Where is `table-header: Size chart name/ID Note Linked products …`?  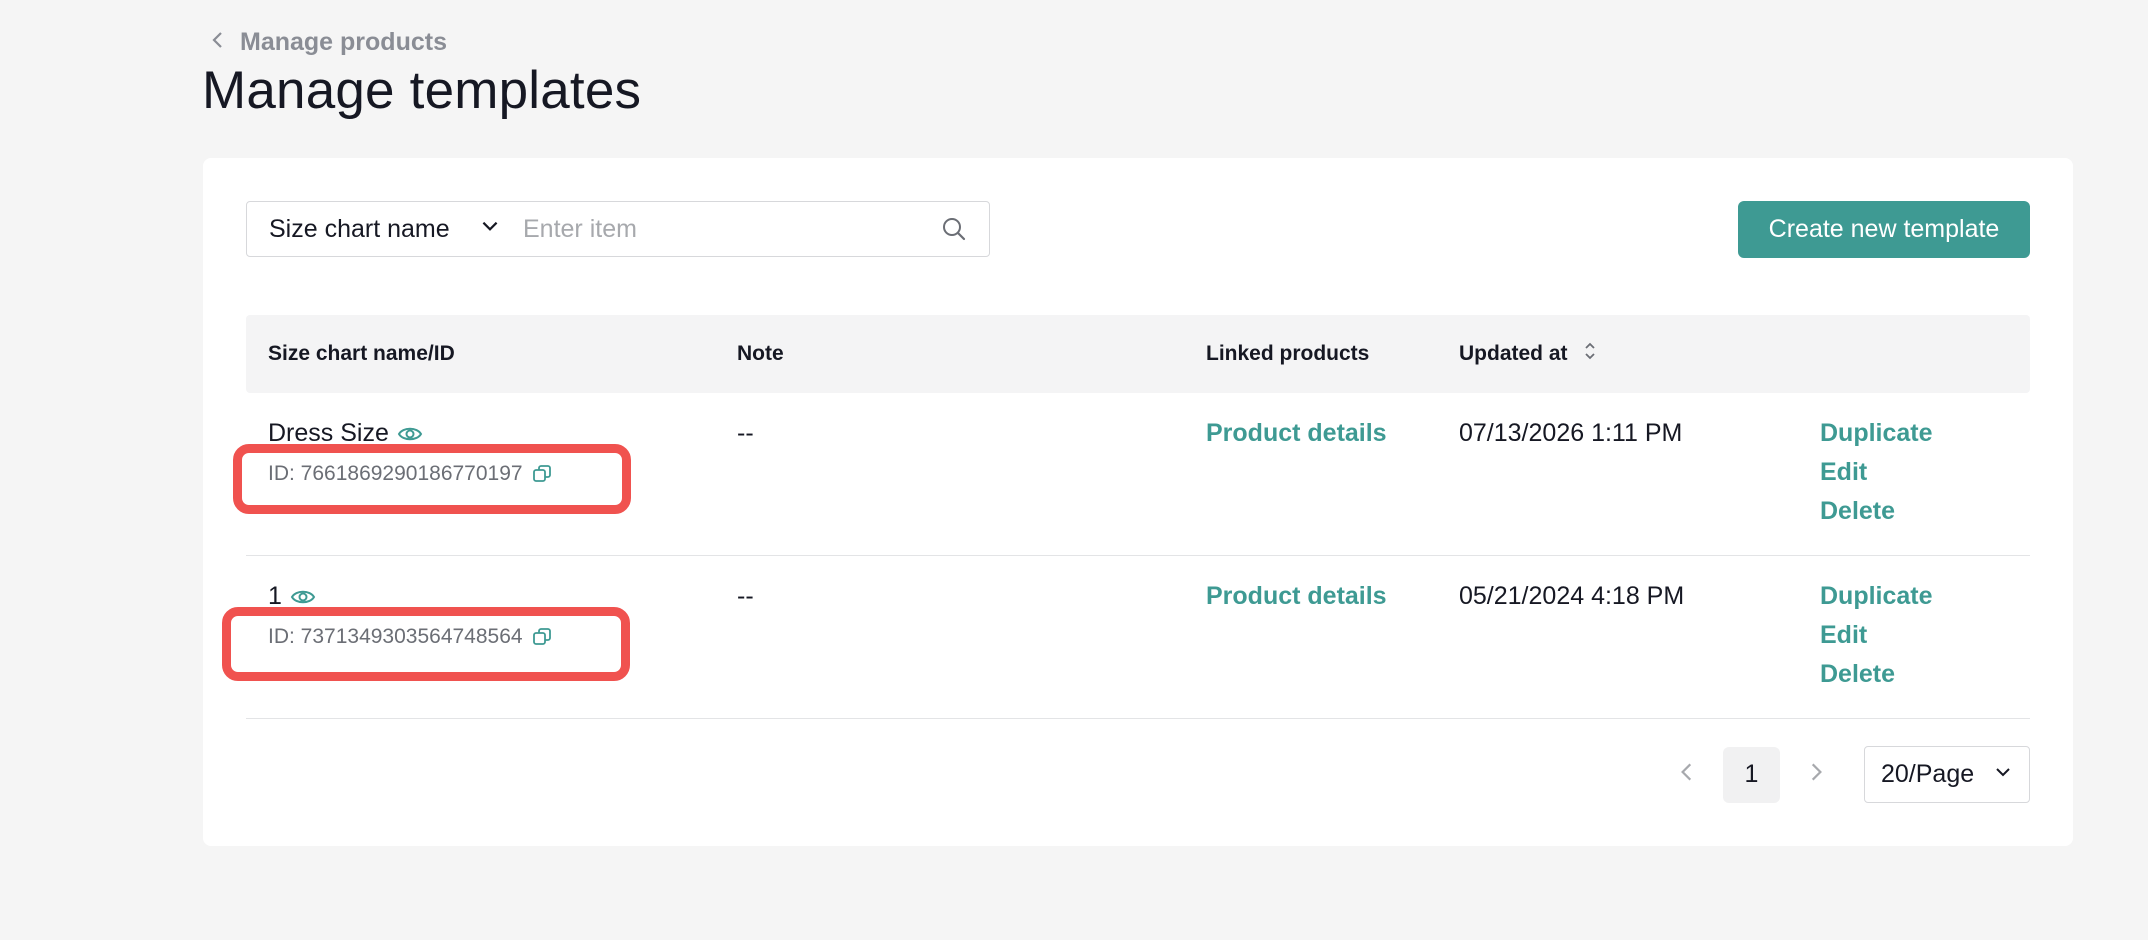 table-header: Size chart name/ID Note Linked products … is located at coordinates (1138, 354).